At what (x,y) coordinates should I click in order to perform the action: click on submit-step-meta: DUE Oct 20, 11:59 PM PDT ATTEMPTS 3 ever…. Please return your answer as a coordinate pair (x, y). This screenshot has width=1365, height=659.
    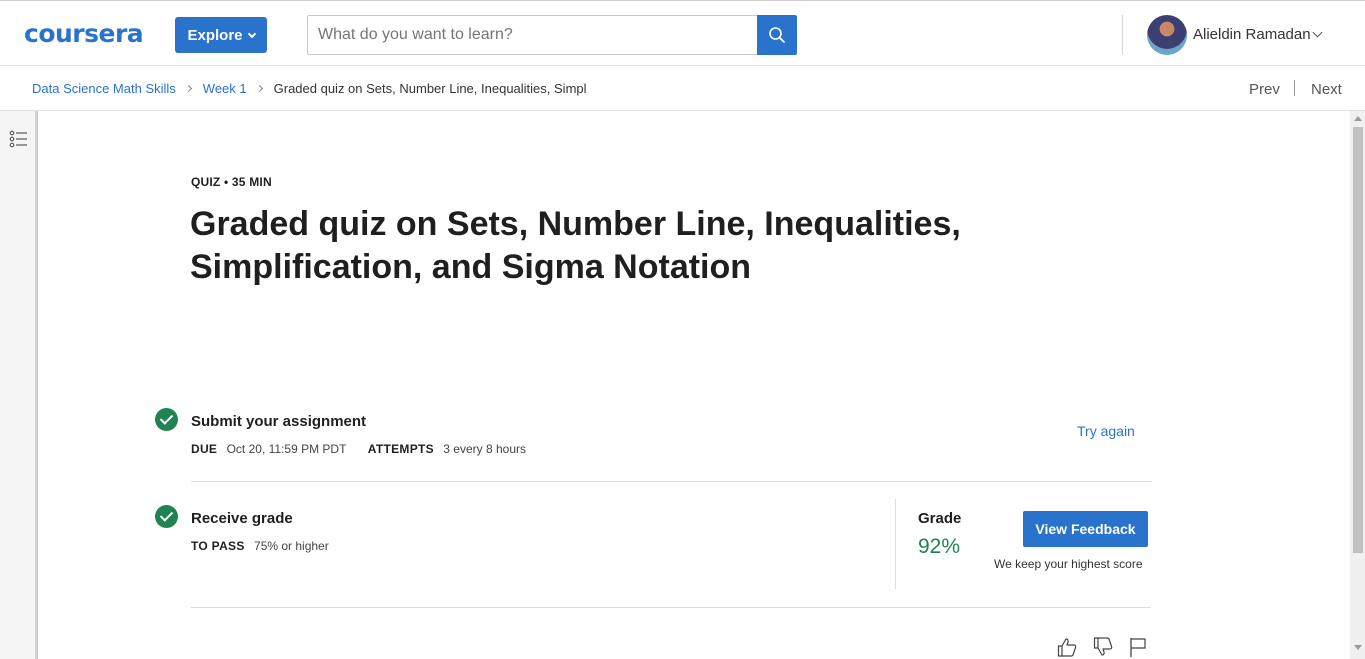
    Looking at the image, I should click on (358, 449).